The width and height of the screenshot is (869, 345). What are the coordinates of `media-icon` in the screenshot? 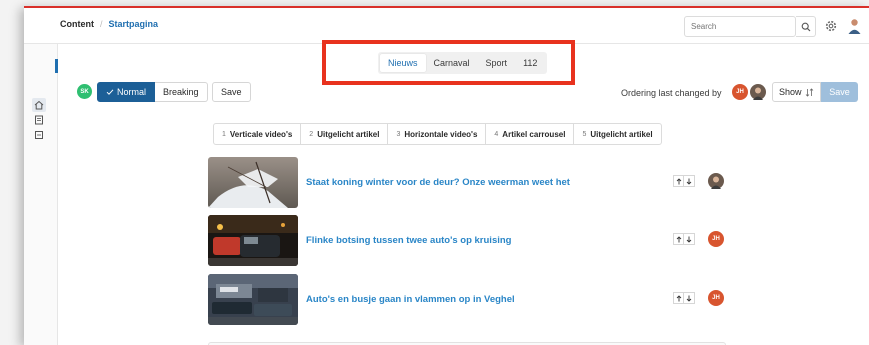 It's located at (39, 135).